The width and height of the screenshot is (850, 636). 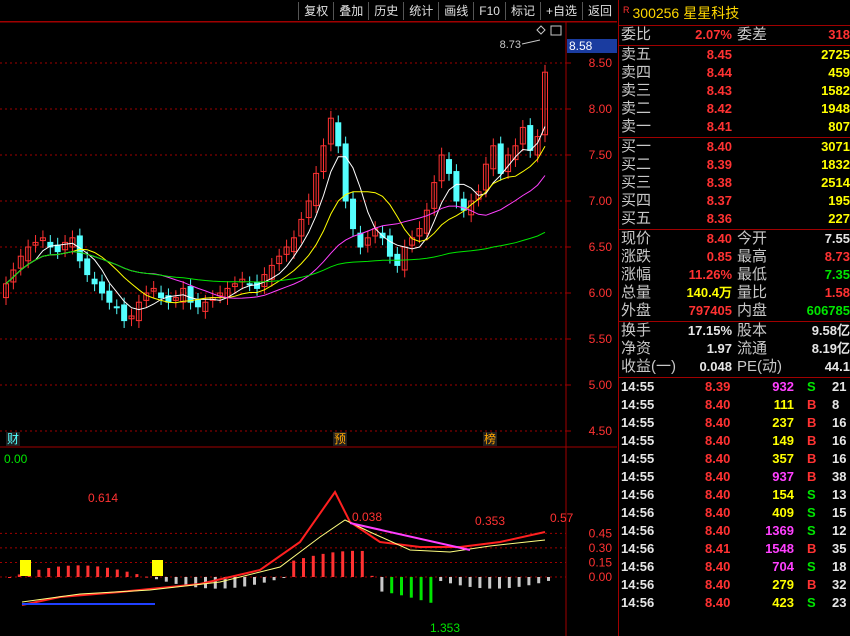 What do you see at coordinates (340, 439) in the screenshot?
I see `event-marker: 预` at bounding box center [340, 439].